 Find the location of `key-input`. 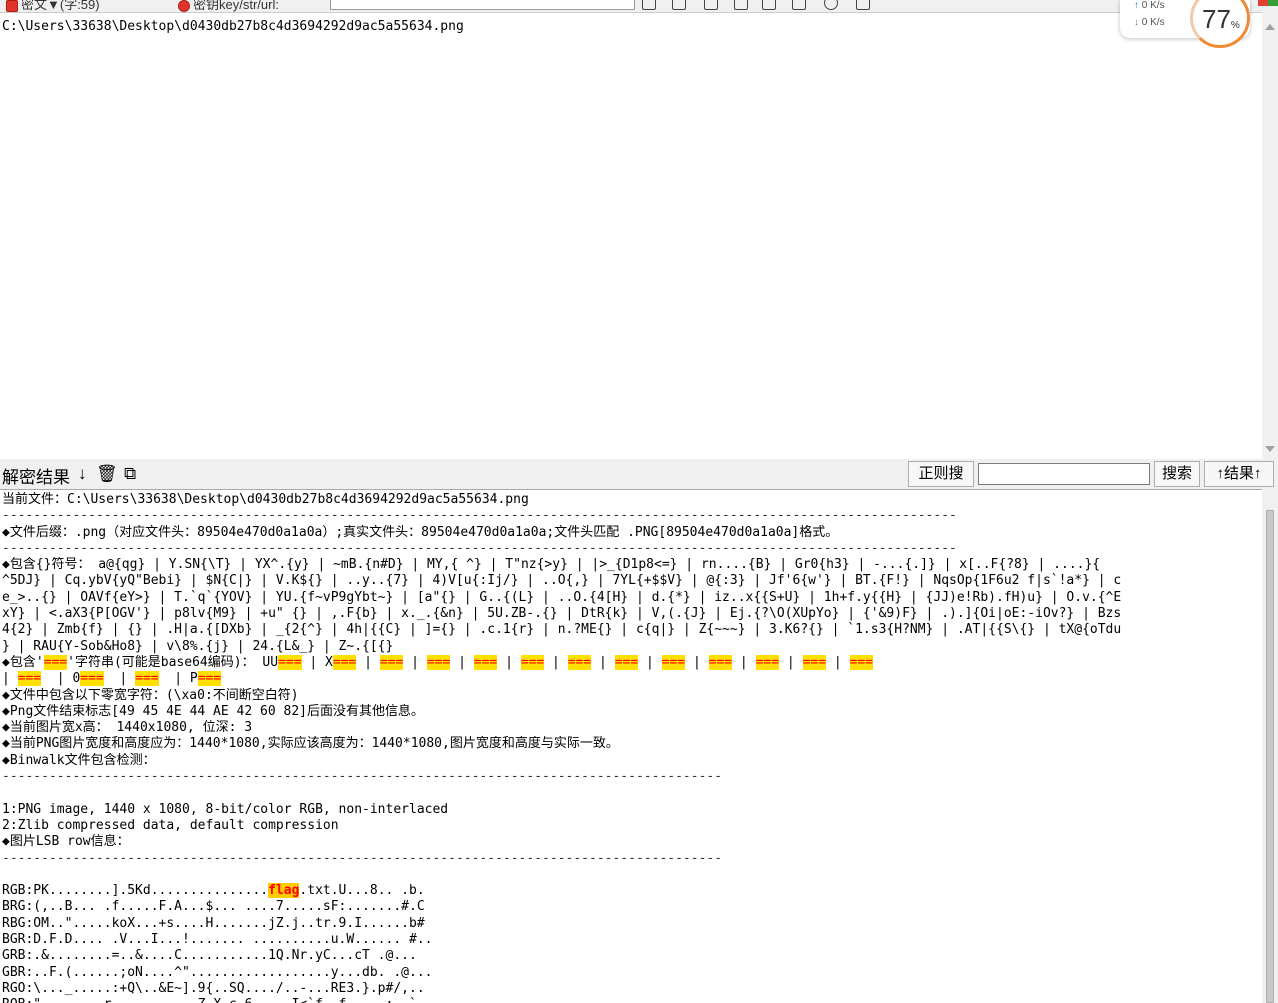

key-input is located at coordinates (482, 5).